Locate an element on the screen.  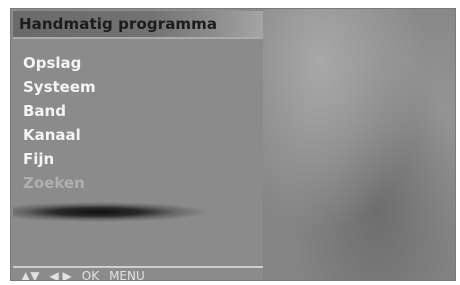
menu-item-band: Band is located at coordinates (59, 111).